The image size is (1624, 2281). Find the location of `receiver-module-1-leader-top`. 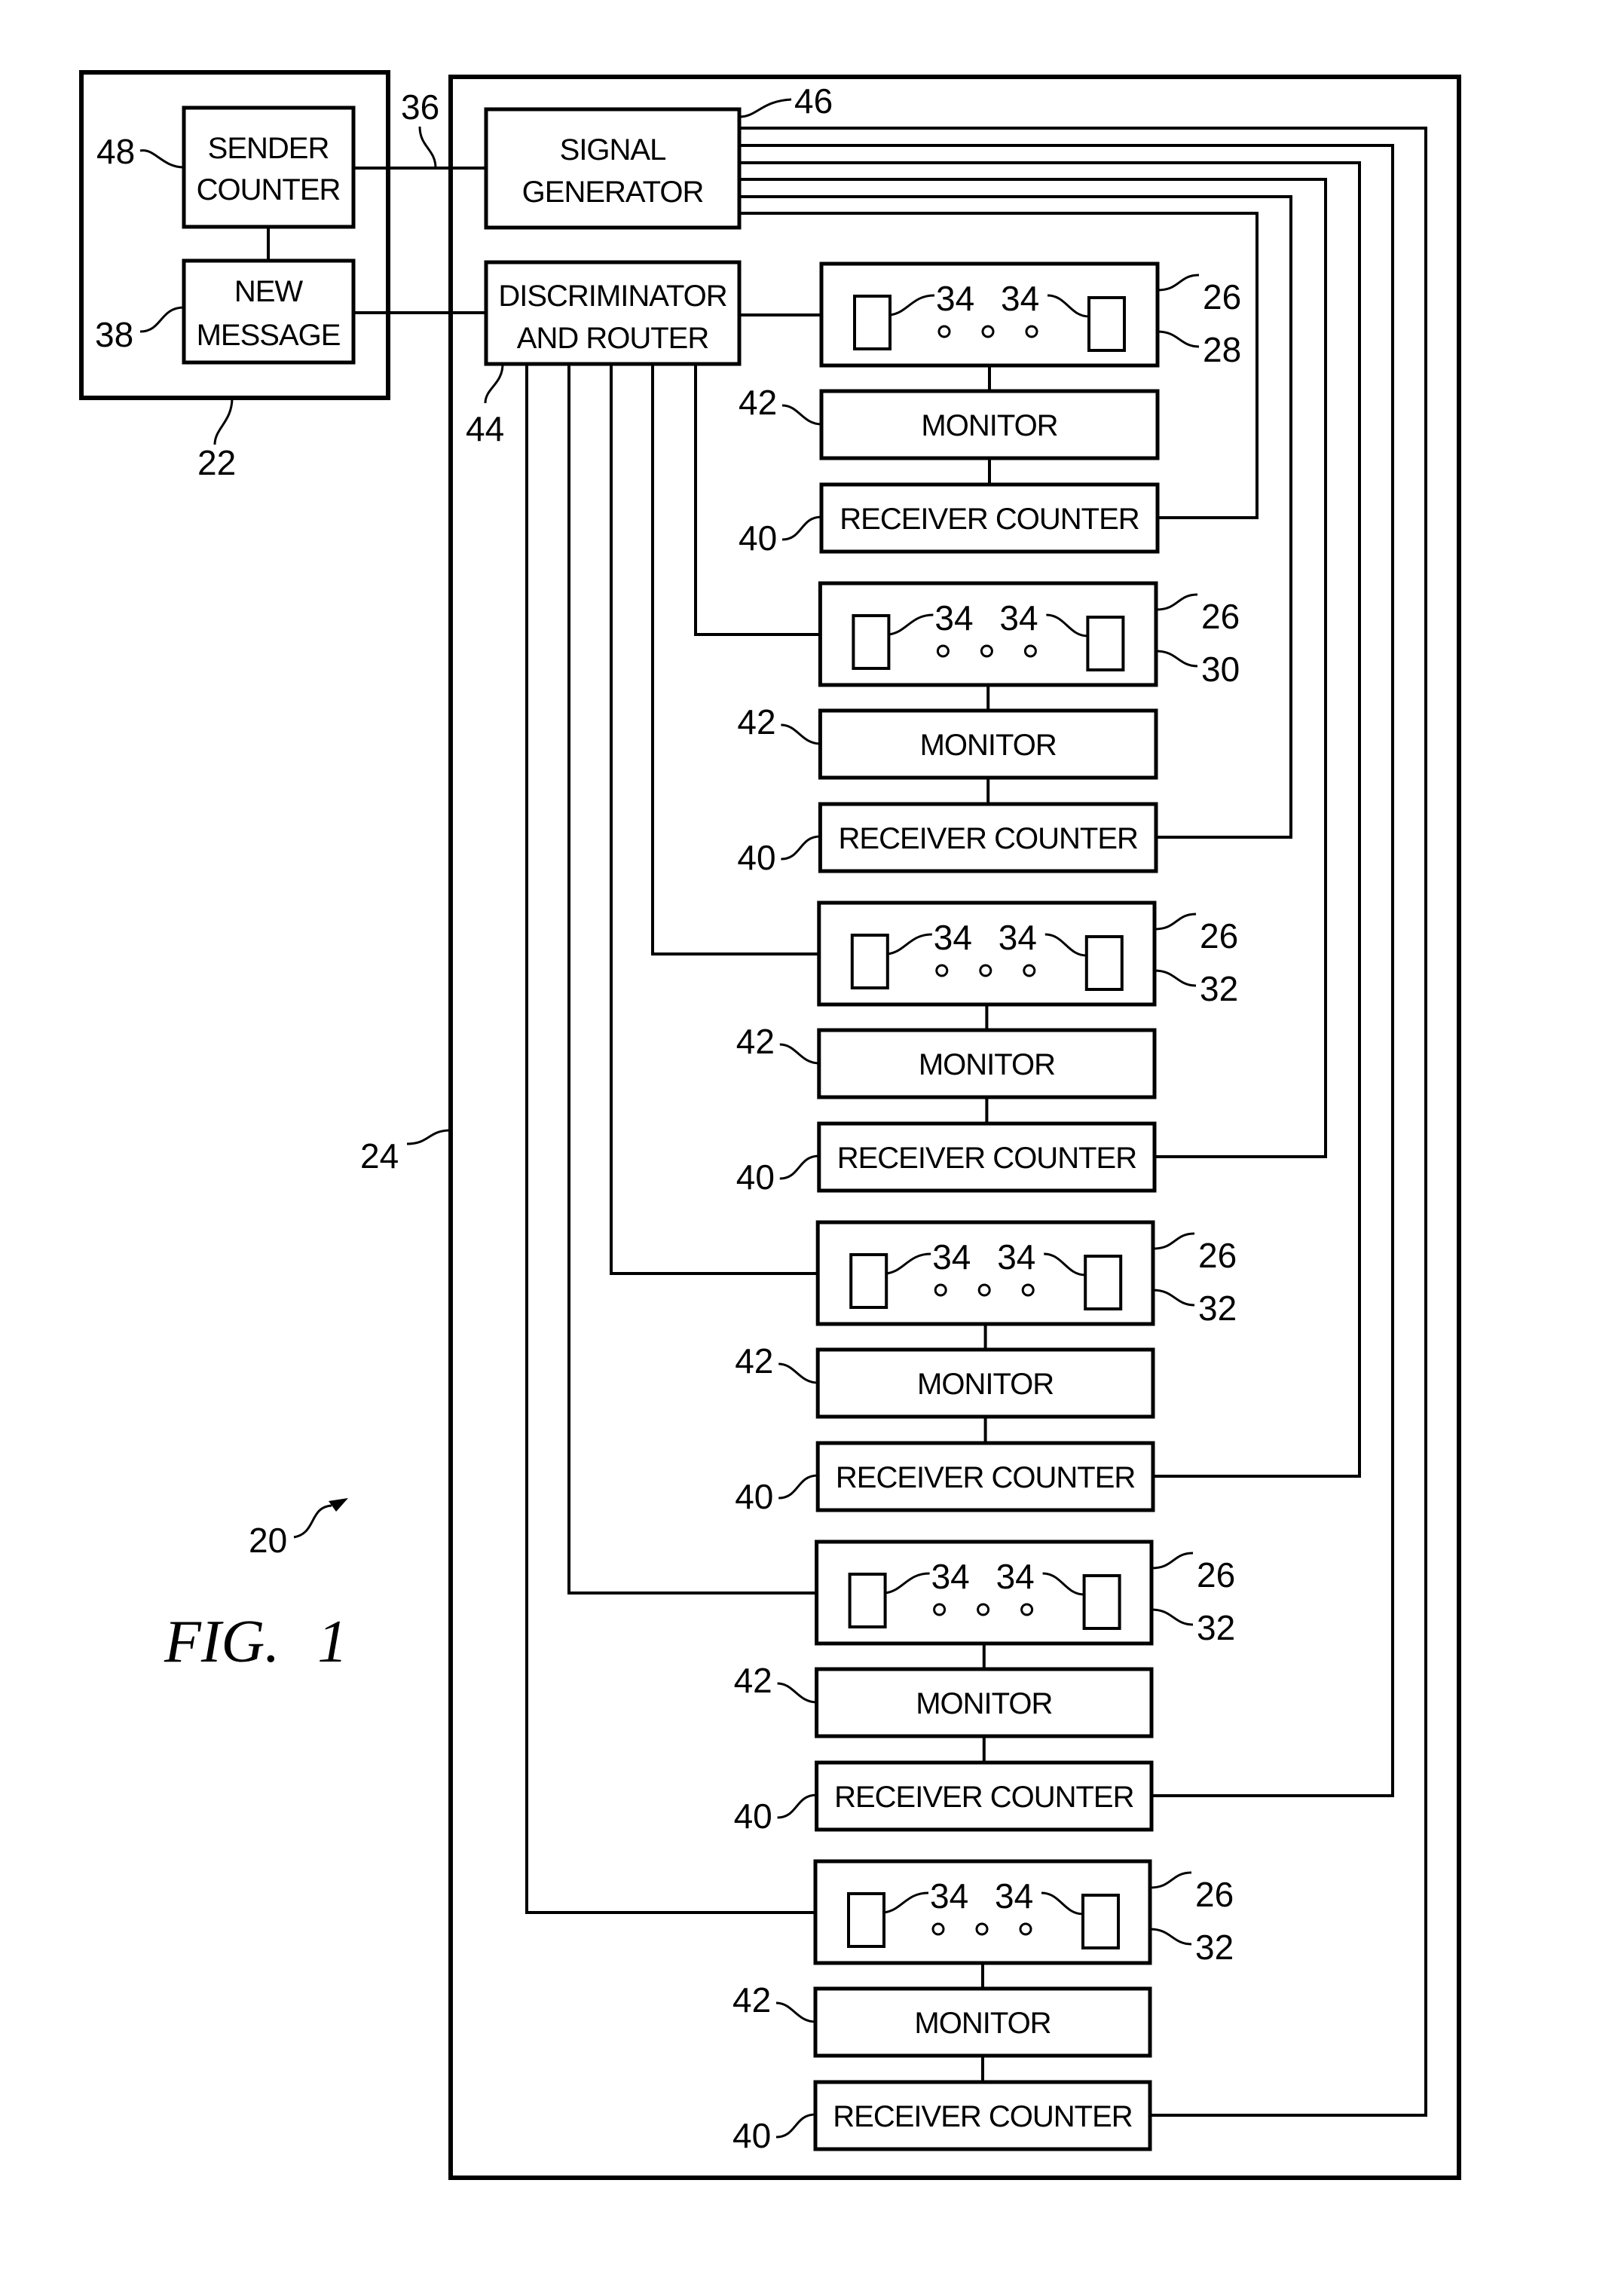

receiver-module-1-leader-top is located at coordinates (1178, 283).